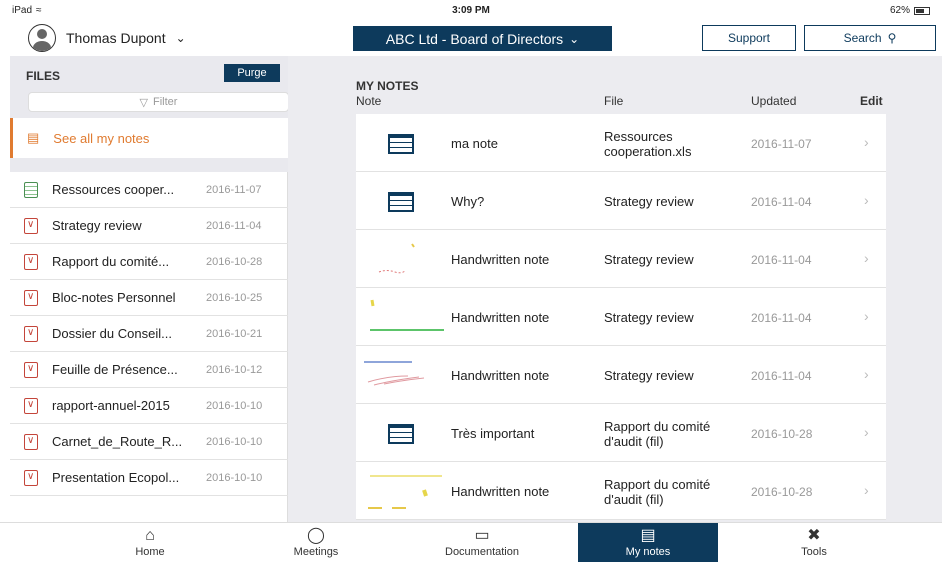 Image resolution: width=942 pixels, height=562 pixels. I want to click on filter-input: ▽ Filter, so click(158, 102).